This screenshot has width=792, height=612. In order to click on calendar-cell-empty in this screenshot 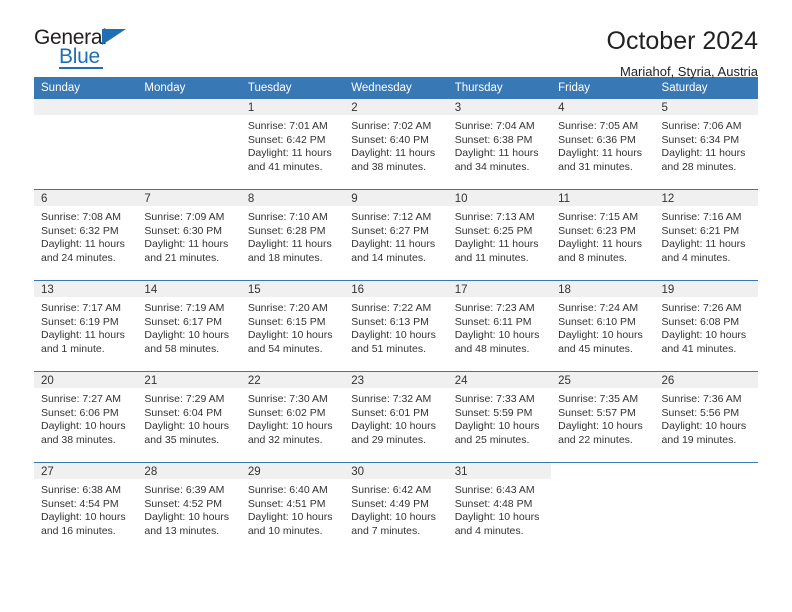, I will do `click(706, 507)`.